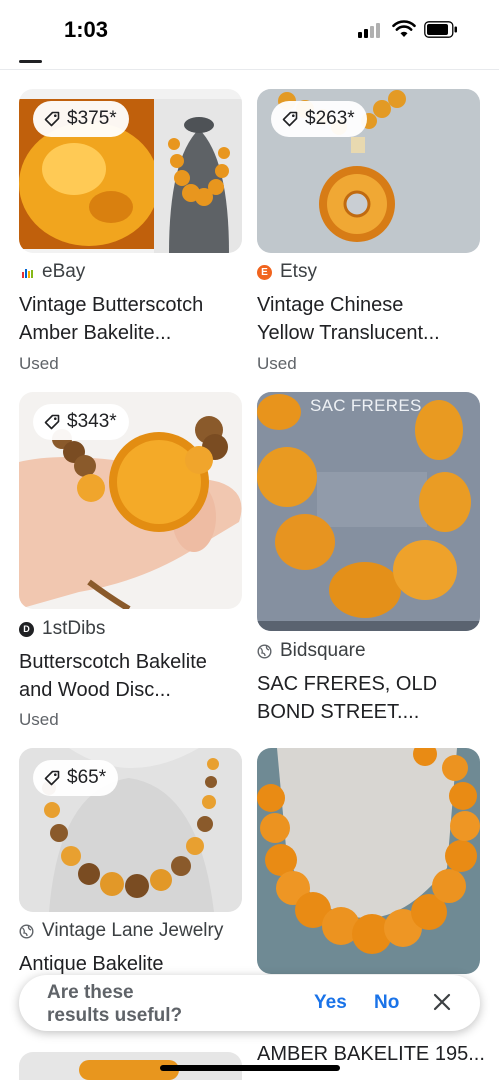 The image size is (499, 1080). I want to click on price-badge: $375*, so click(81, 119).